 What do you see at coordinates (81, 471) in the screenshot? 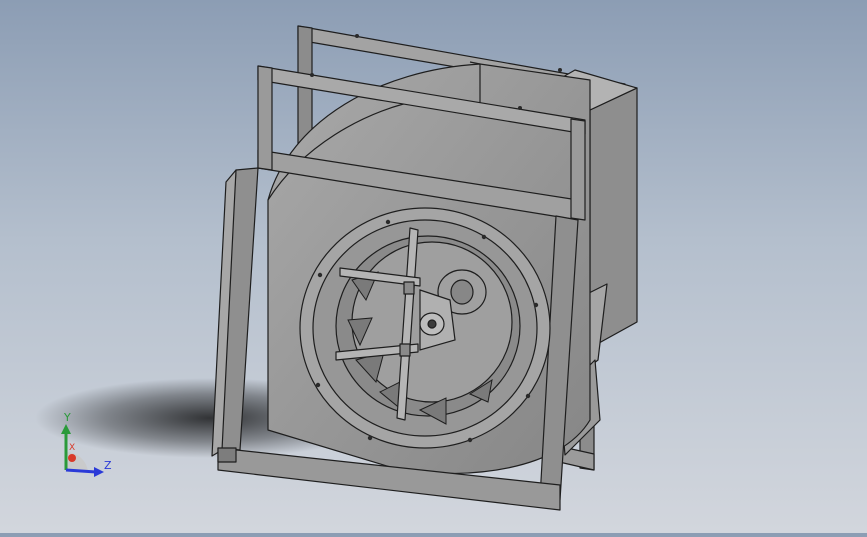
I see `z-axis` at bounding box center [81, 471].